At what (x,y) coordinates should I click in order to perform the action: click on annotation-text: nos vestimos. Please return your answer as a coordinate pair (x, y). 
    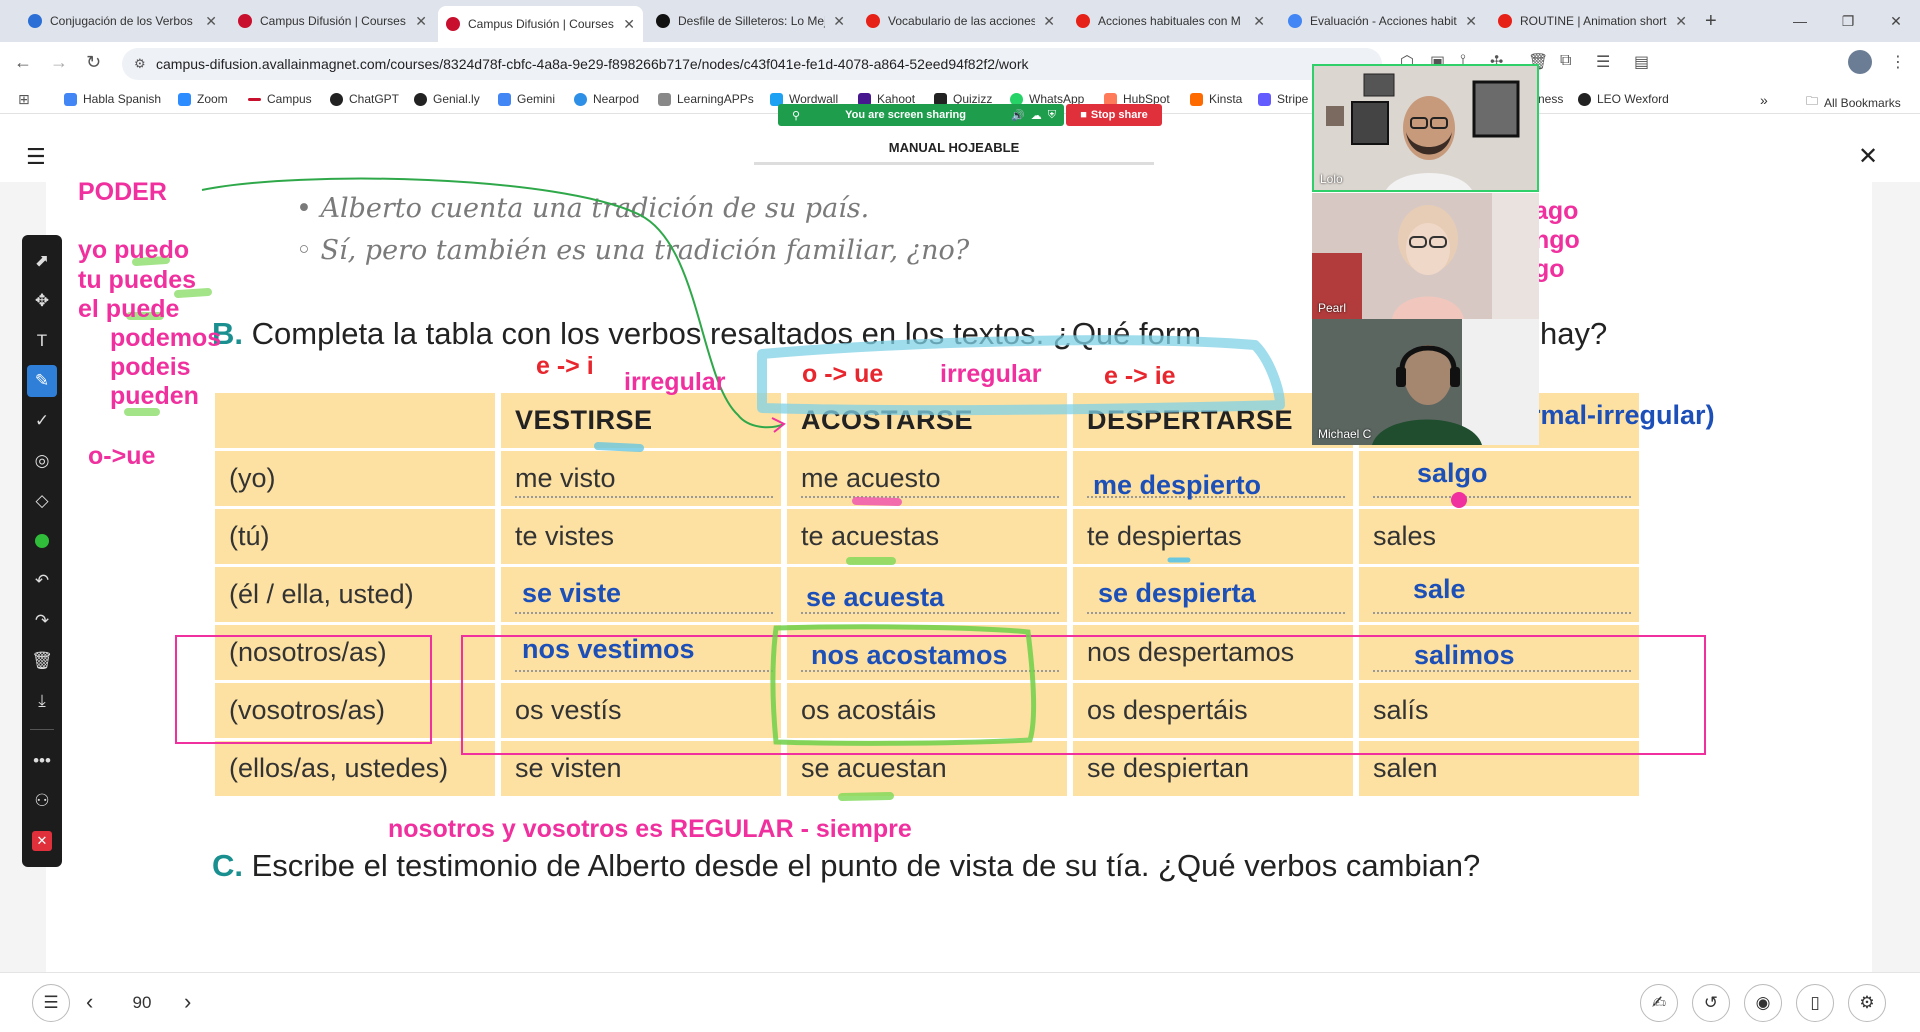
    Looking at the image, I should click on (608, 649).